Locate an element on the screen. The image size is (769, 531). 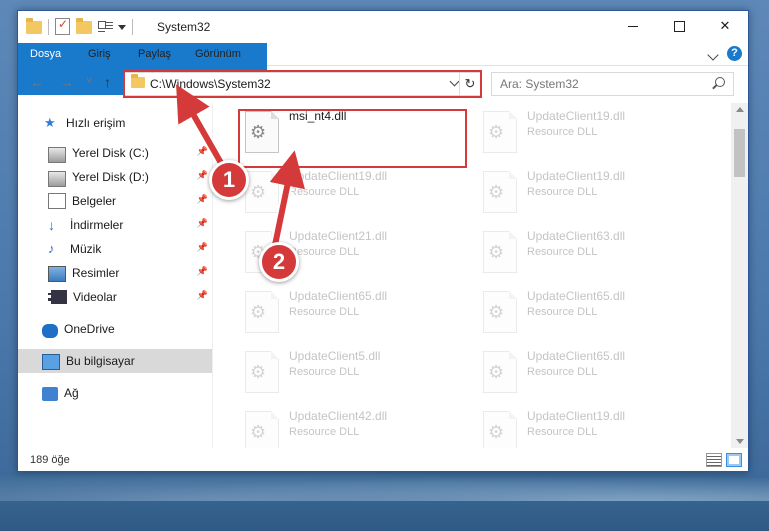
sidebar-item: Yerel Disk (C:) 📌 is located at coordinates (115, 153).